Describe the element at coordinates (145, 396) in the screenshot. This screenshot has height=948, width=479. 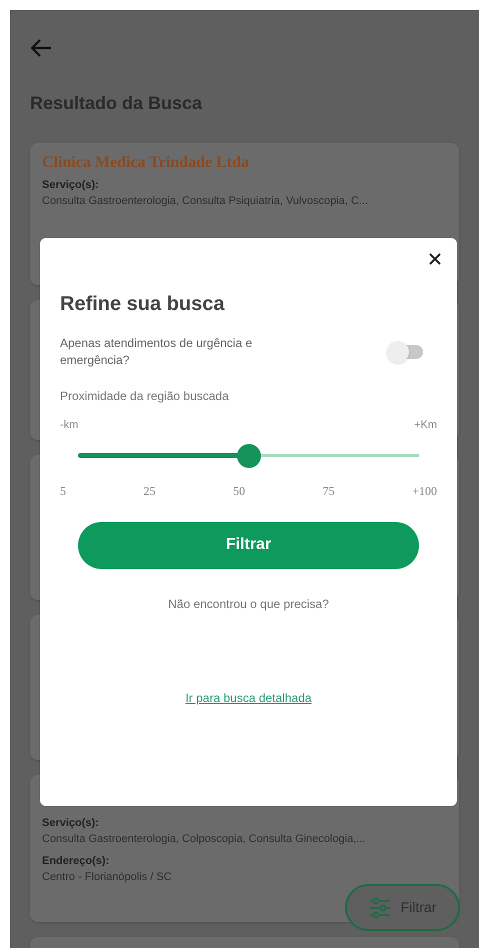
I see `proximity-label: Proximidade da região buscada` at that location.